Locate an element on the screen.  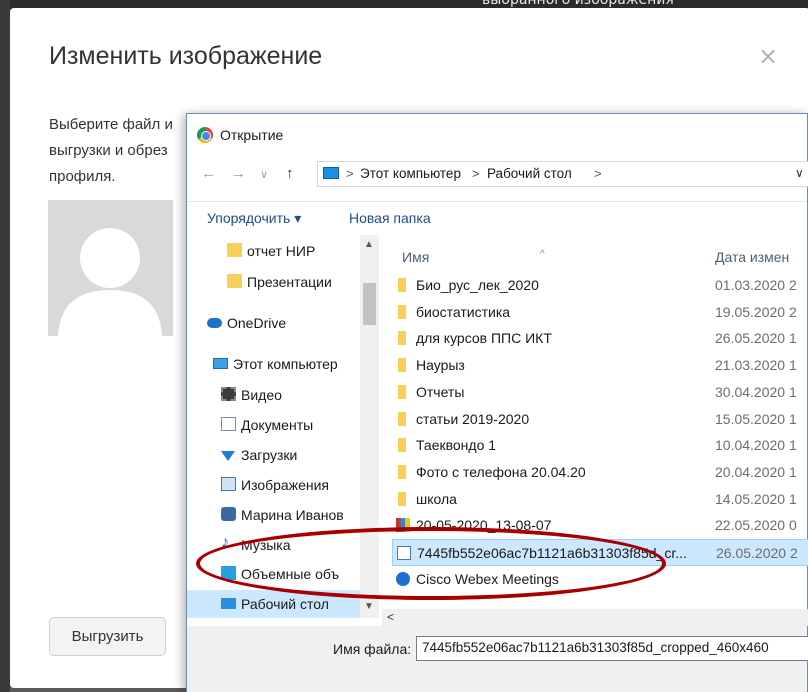
horizontal-scrollbar: < is located at coordinates (595, 617).